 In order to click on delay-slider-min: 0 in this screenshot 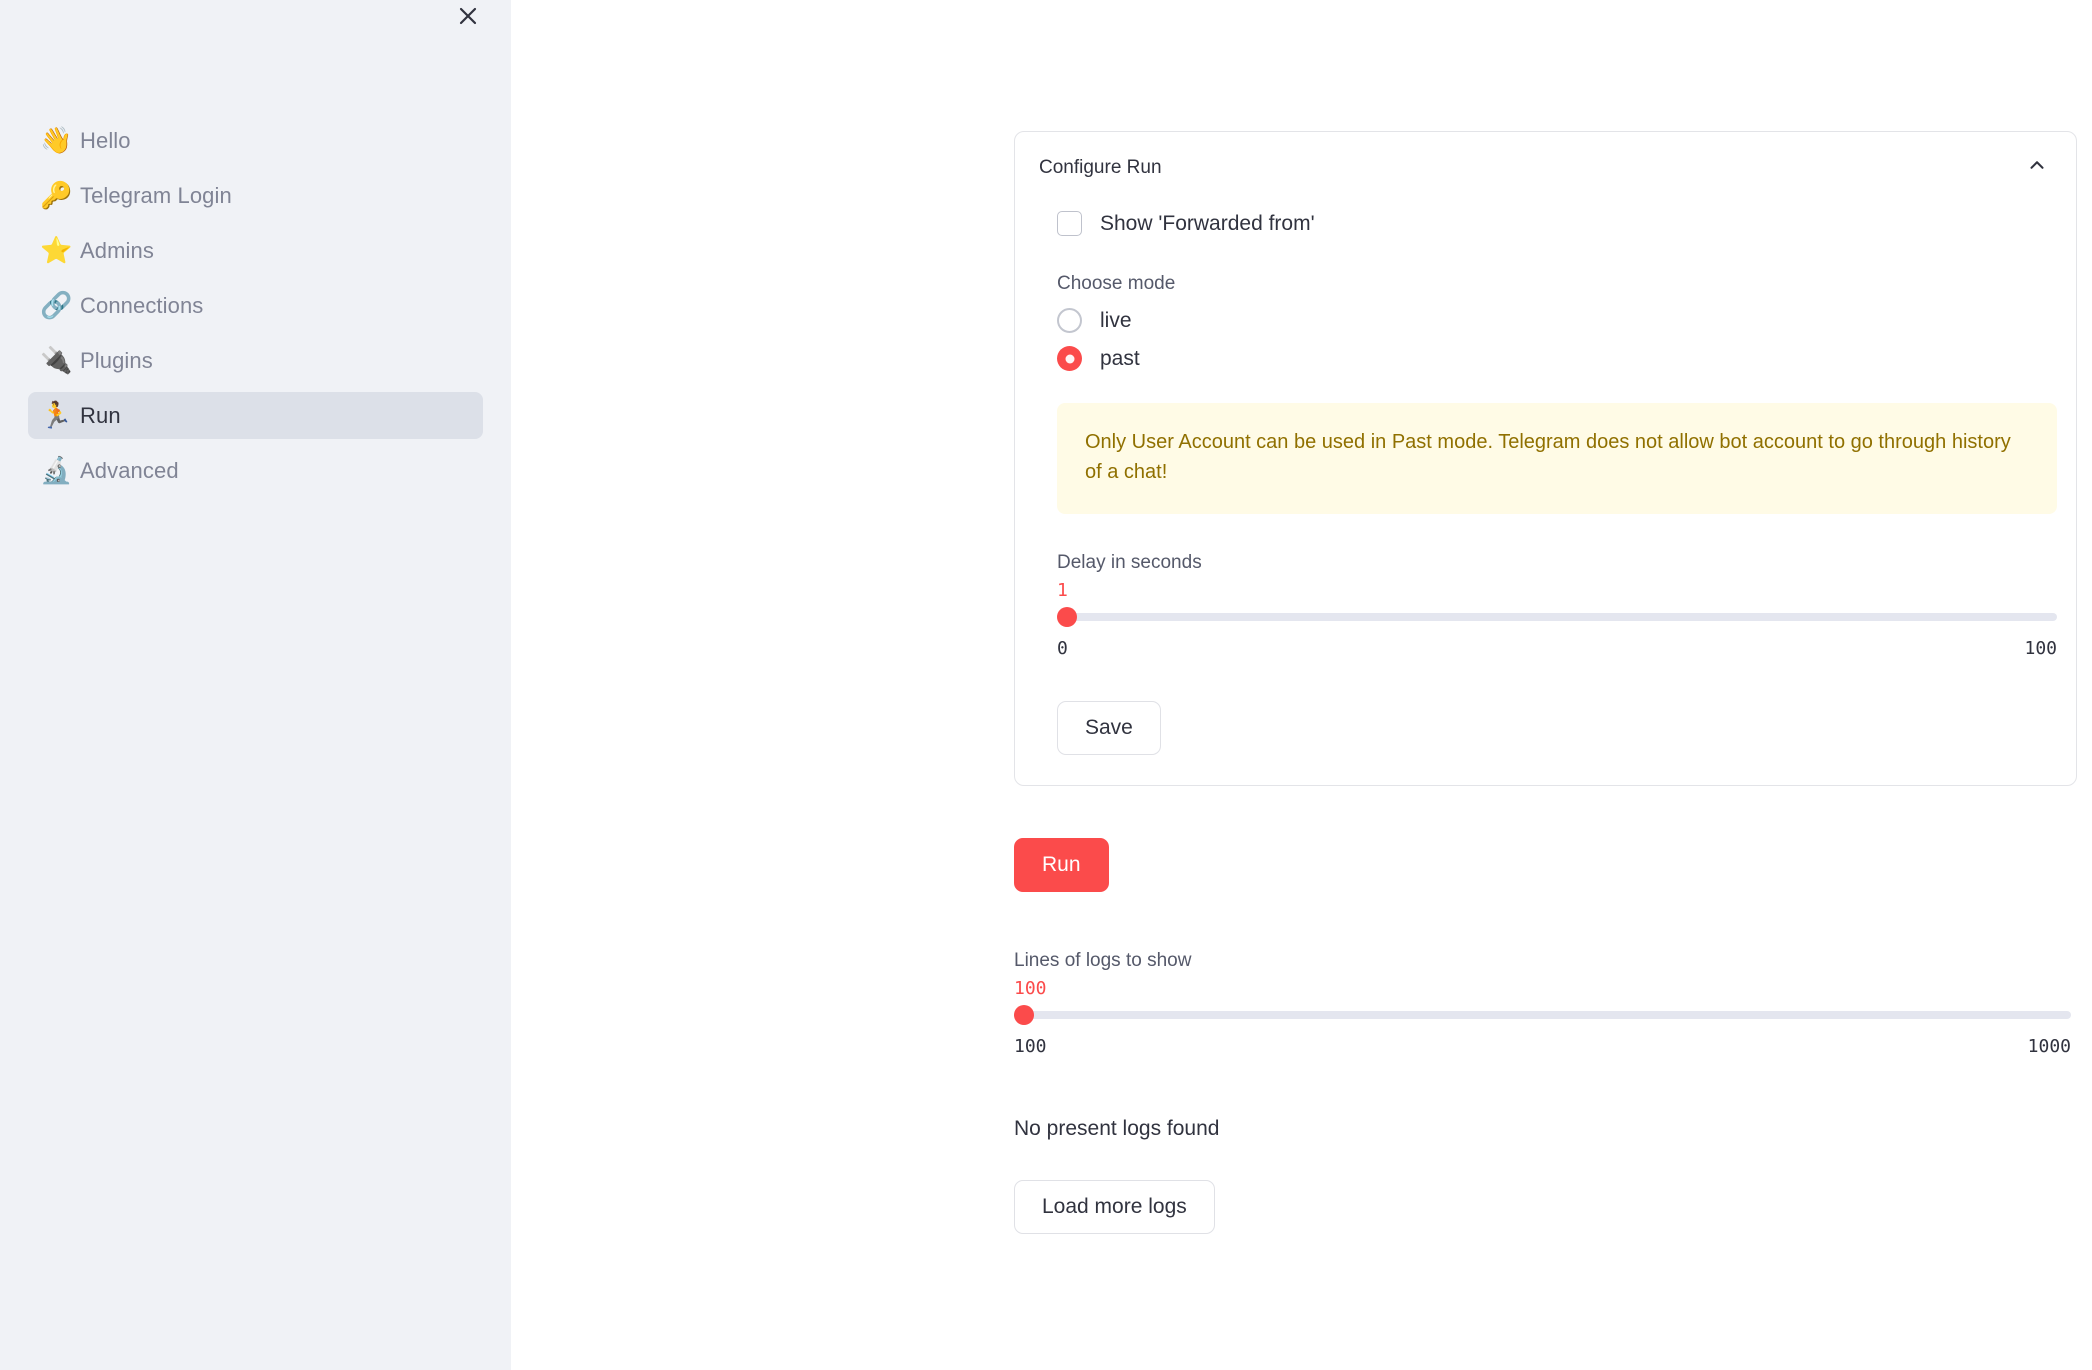, I will do `click(1062, 648)`.